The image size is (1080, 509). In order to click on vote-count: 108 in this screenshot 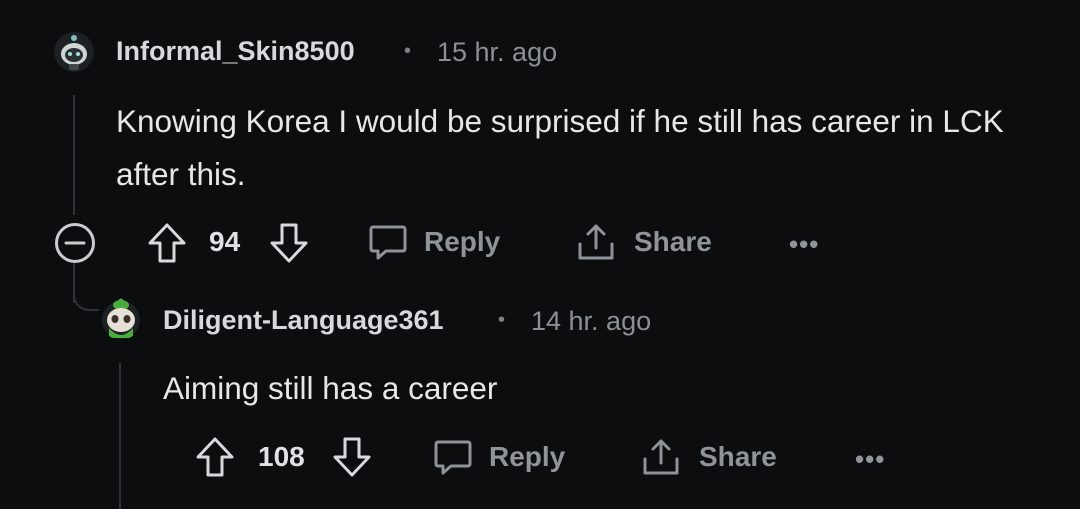, I will do `click(281, 456)`.